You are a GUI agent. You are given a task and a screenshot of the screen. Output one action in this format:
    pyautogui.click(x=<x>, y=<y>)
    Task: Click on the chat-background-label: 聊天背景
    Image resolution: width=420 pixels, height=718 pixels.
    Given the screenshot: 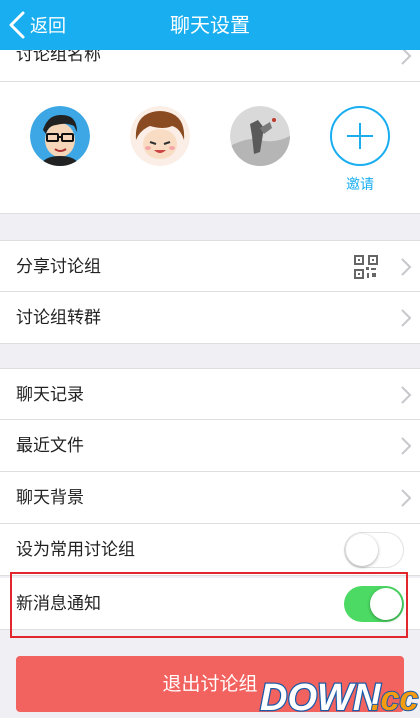 What is the action you would take?
    pyautogui.click(x=50, y=498)
    